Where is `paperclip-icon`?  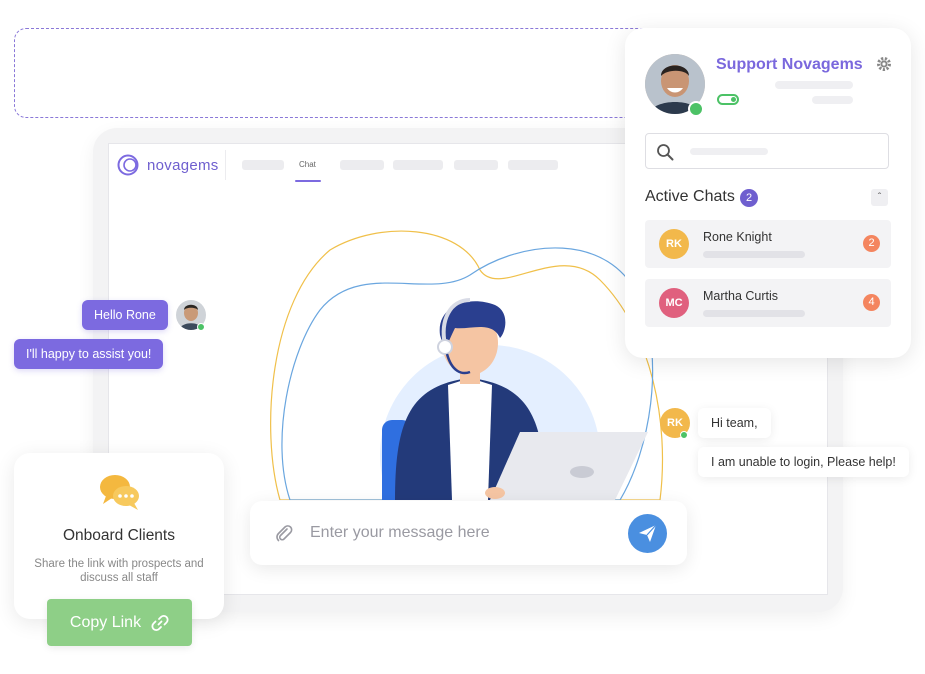
paperclip-icon is located at coordinates (284, 533).